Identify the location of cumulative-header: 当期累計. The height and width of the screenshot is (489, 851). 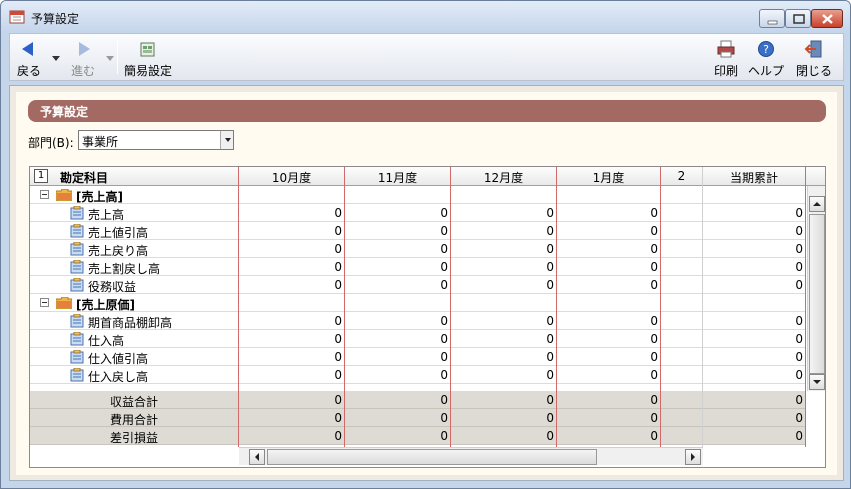
(754, 176).